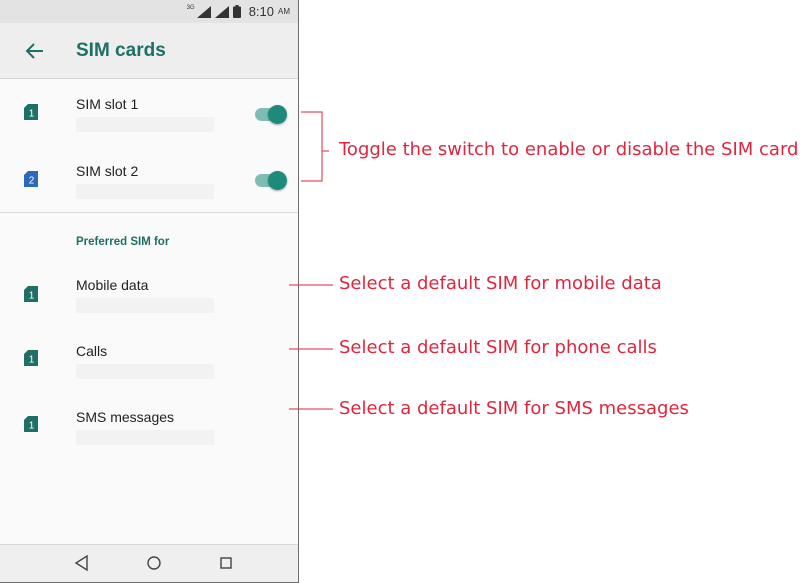 This screenshot has height=585, width=809. I want to click on section-divider, so click(149, 212).